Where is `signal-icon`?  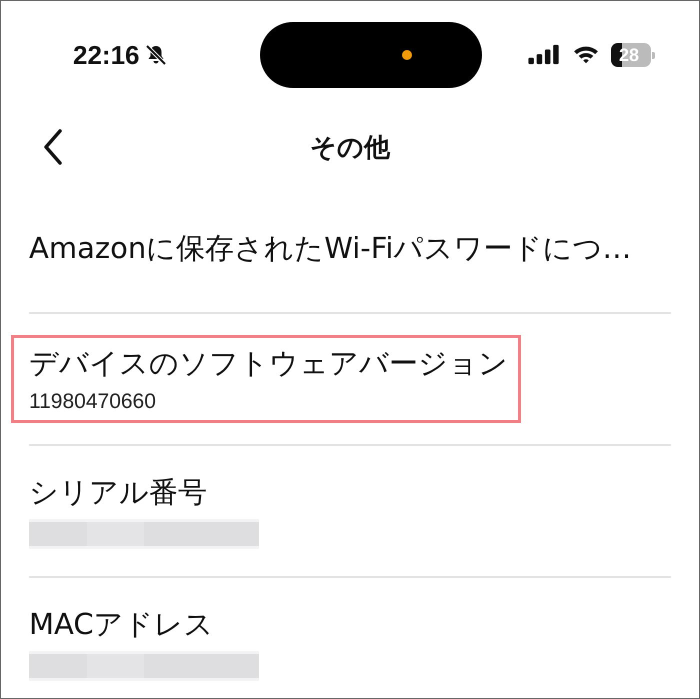
signal-icon is located at coordinates (544, 55).